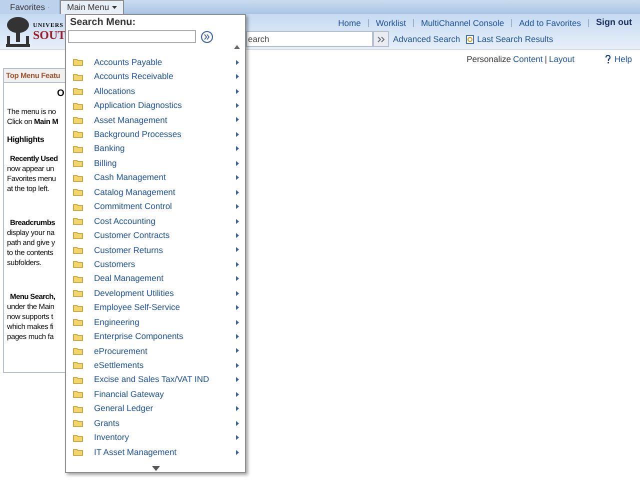 The height and width of the screenshot is (480, 640). What do you see at coordinates (128, 250) in the screenshot?
I see `menu-item-link: Customer Returns` at bounding box center [128, 250].